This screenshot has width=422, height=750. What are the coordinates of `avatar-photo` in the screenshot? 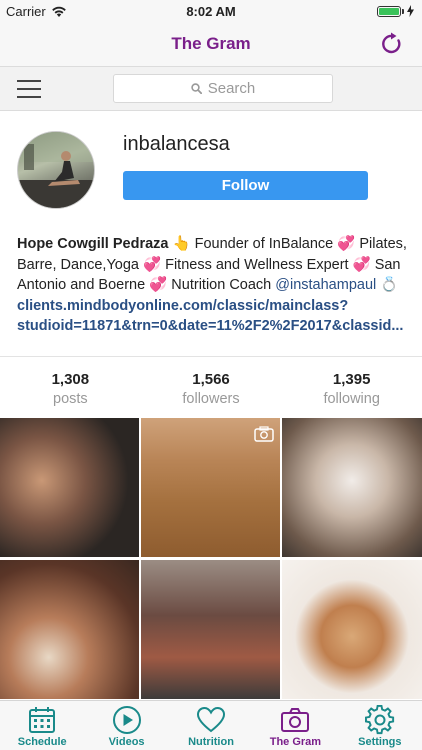 It's located at (56, 170).